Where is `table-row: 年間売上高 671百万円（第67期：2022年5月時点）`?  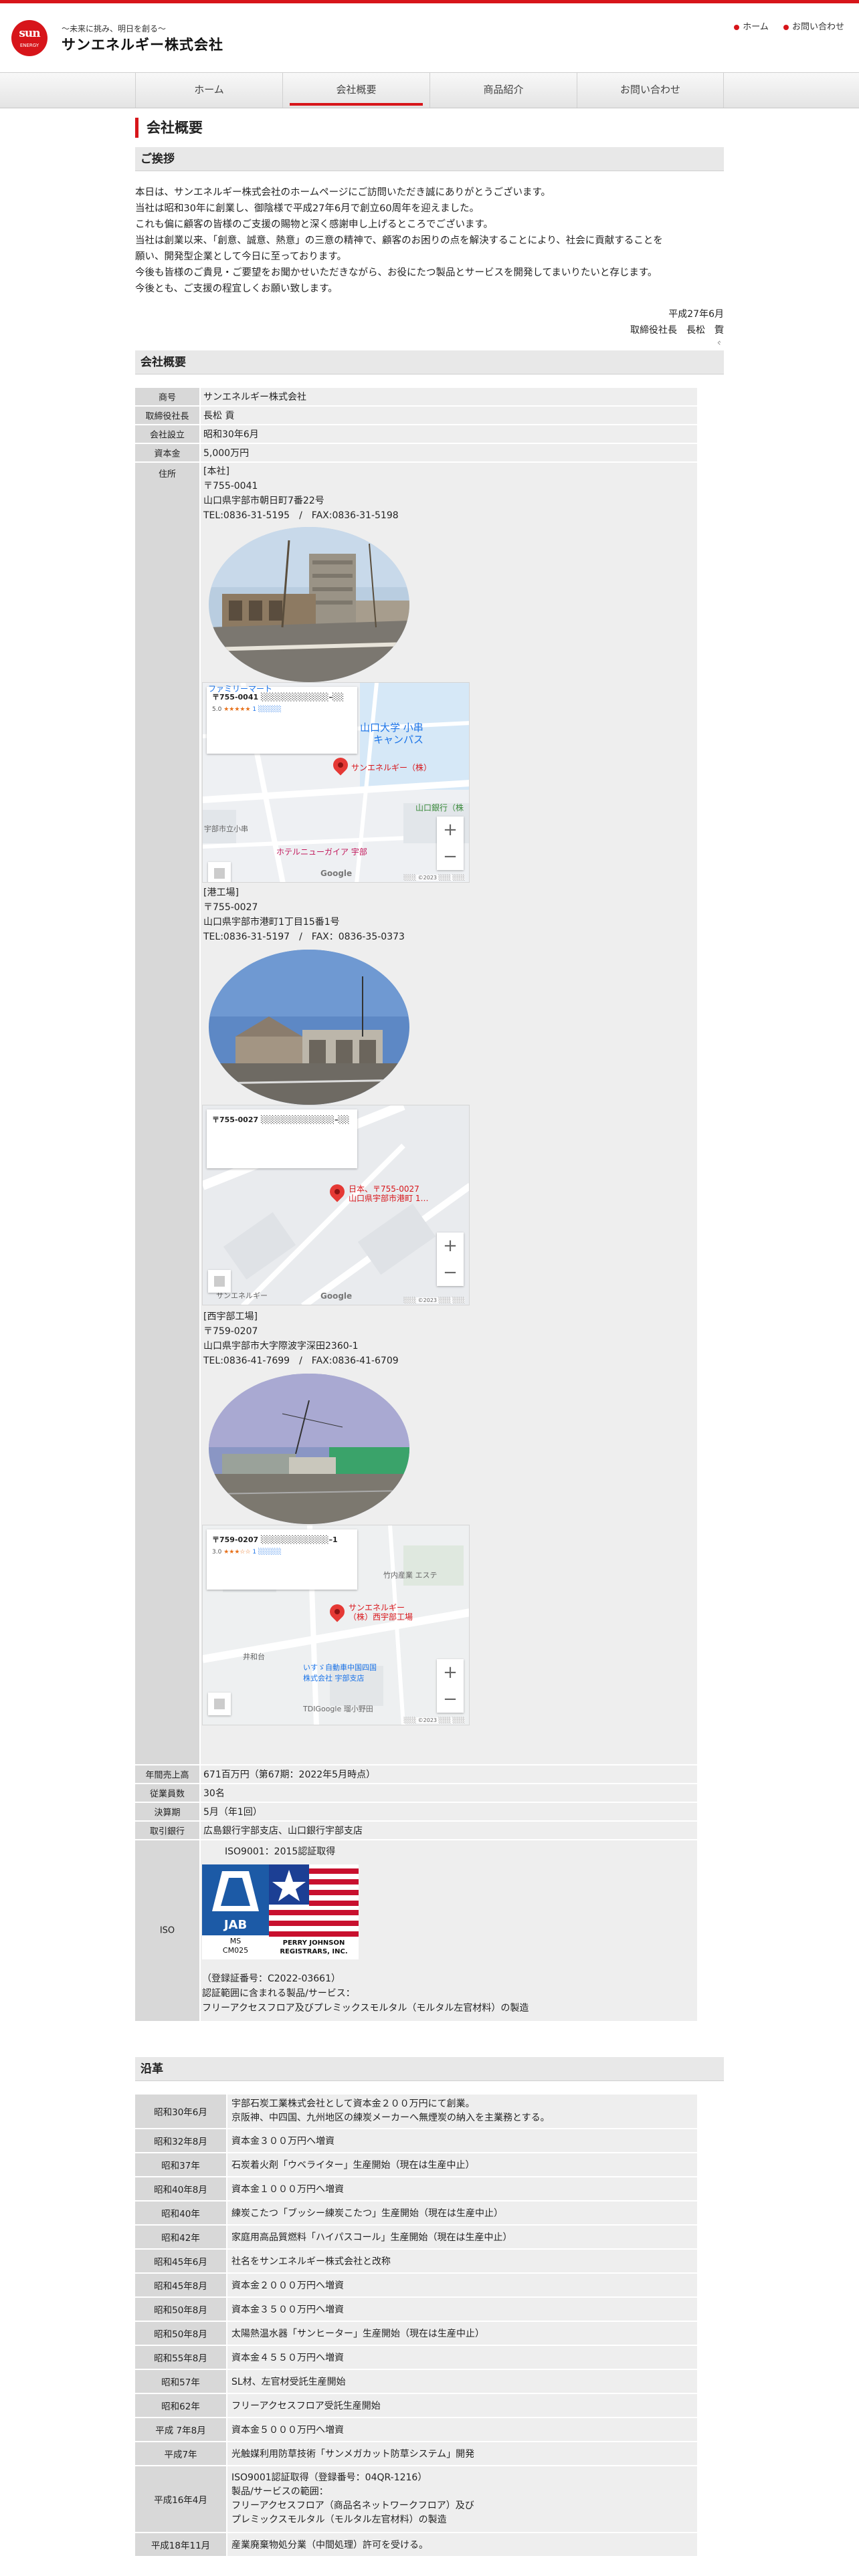 table-row: 年間売上高 671百万円（第67期：2022年5月時点） is located at coordinates (416, 1774).